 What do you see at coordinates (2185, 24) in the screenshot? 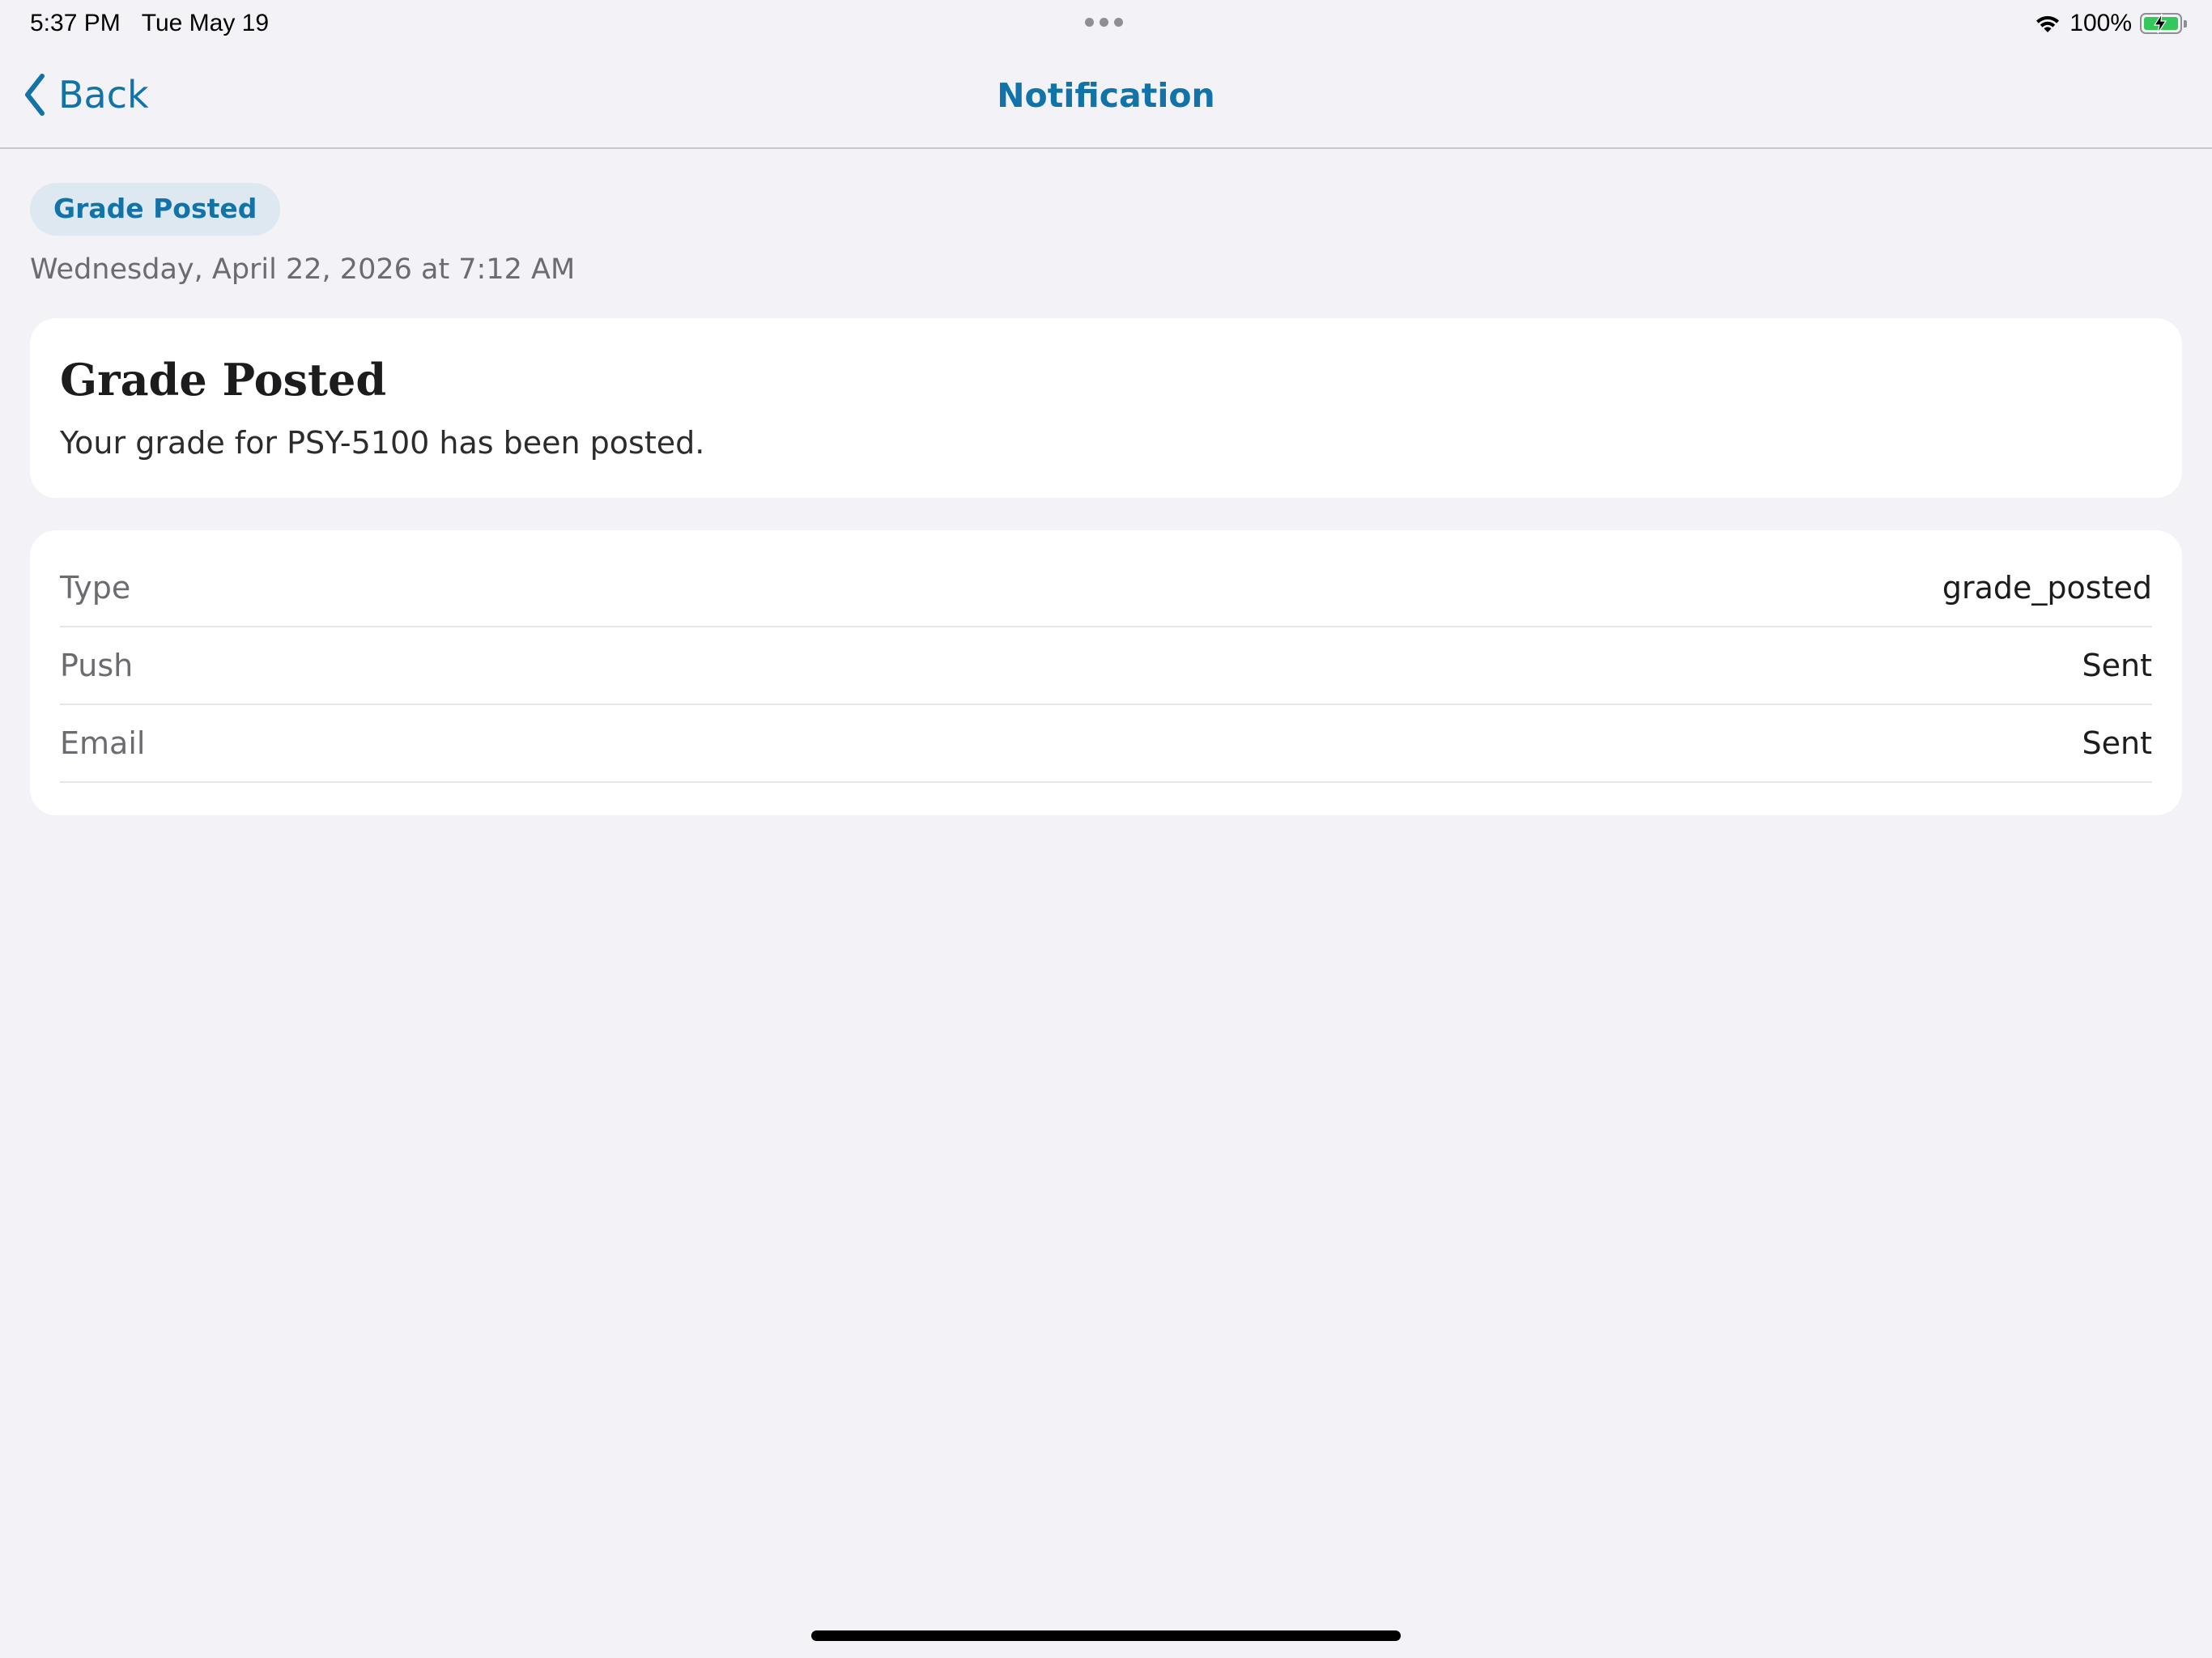
I see `battery-cap` at bounding box center [2185, 24].